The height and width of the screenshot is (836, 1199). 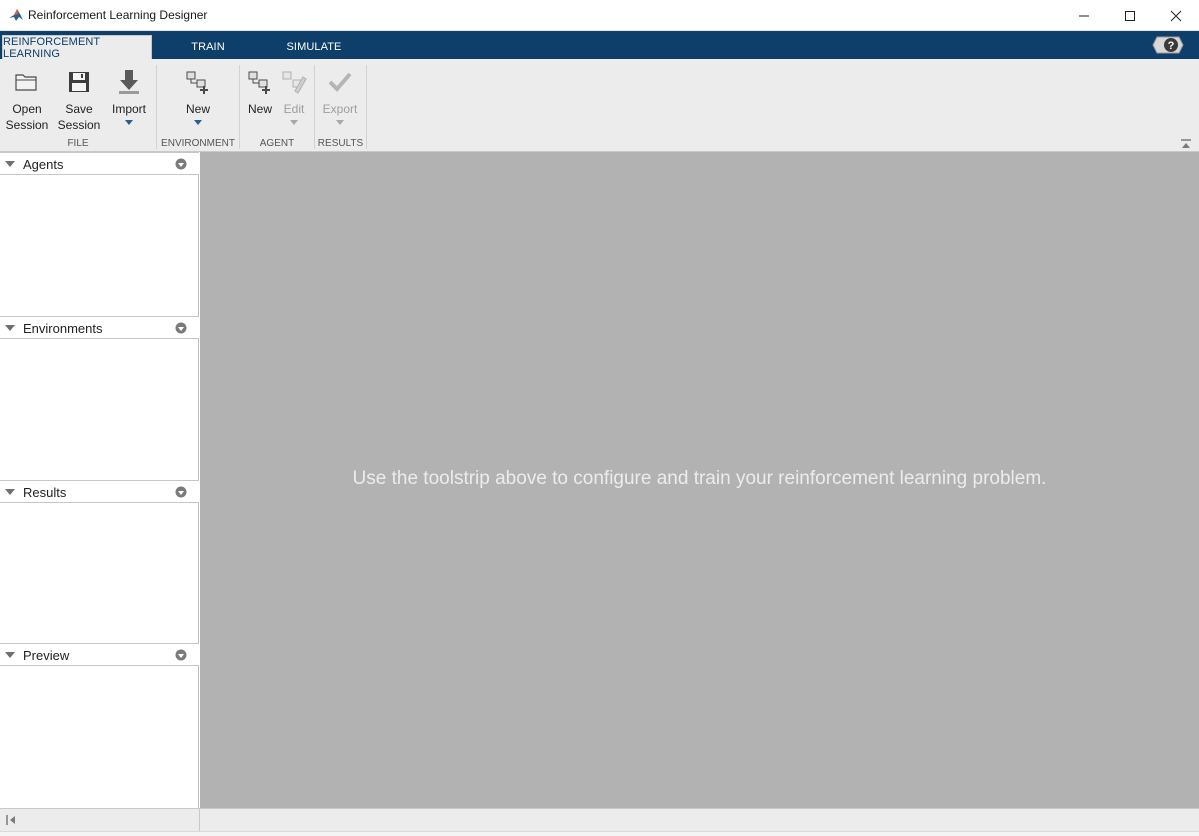 I want to click on folder-icon, so click(x=26, y=82).